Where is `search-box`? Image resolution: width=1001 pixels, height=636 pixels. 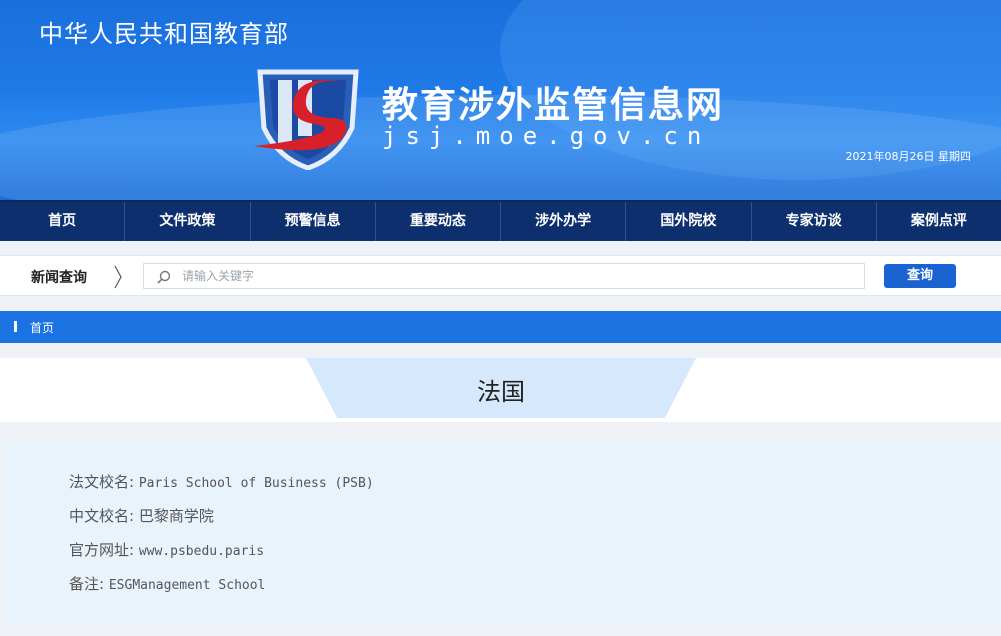 search-box is located at coordinates (504, 276).